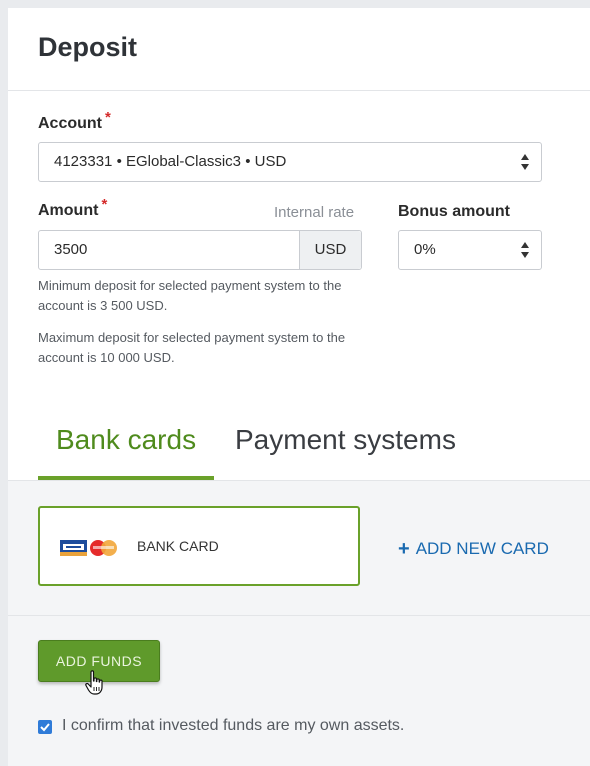 Image resolution: width=590 pixels, height=766 pixels. Describe the element at coordinates (454, 211) in the screenshot. I see `bonus-amount-label: Bonus amount` at that location.